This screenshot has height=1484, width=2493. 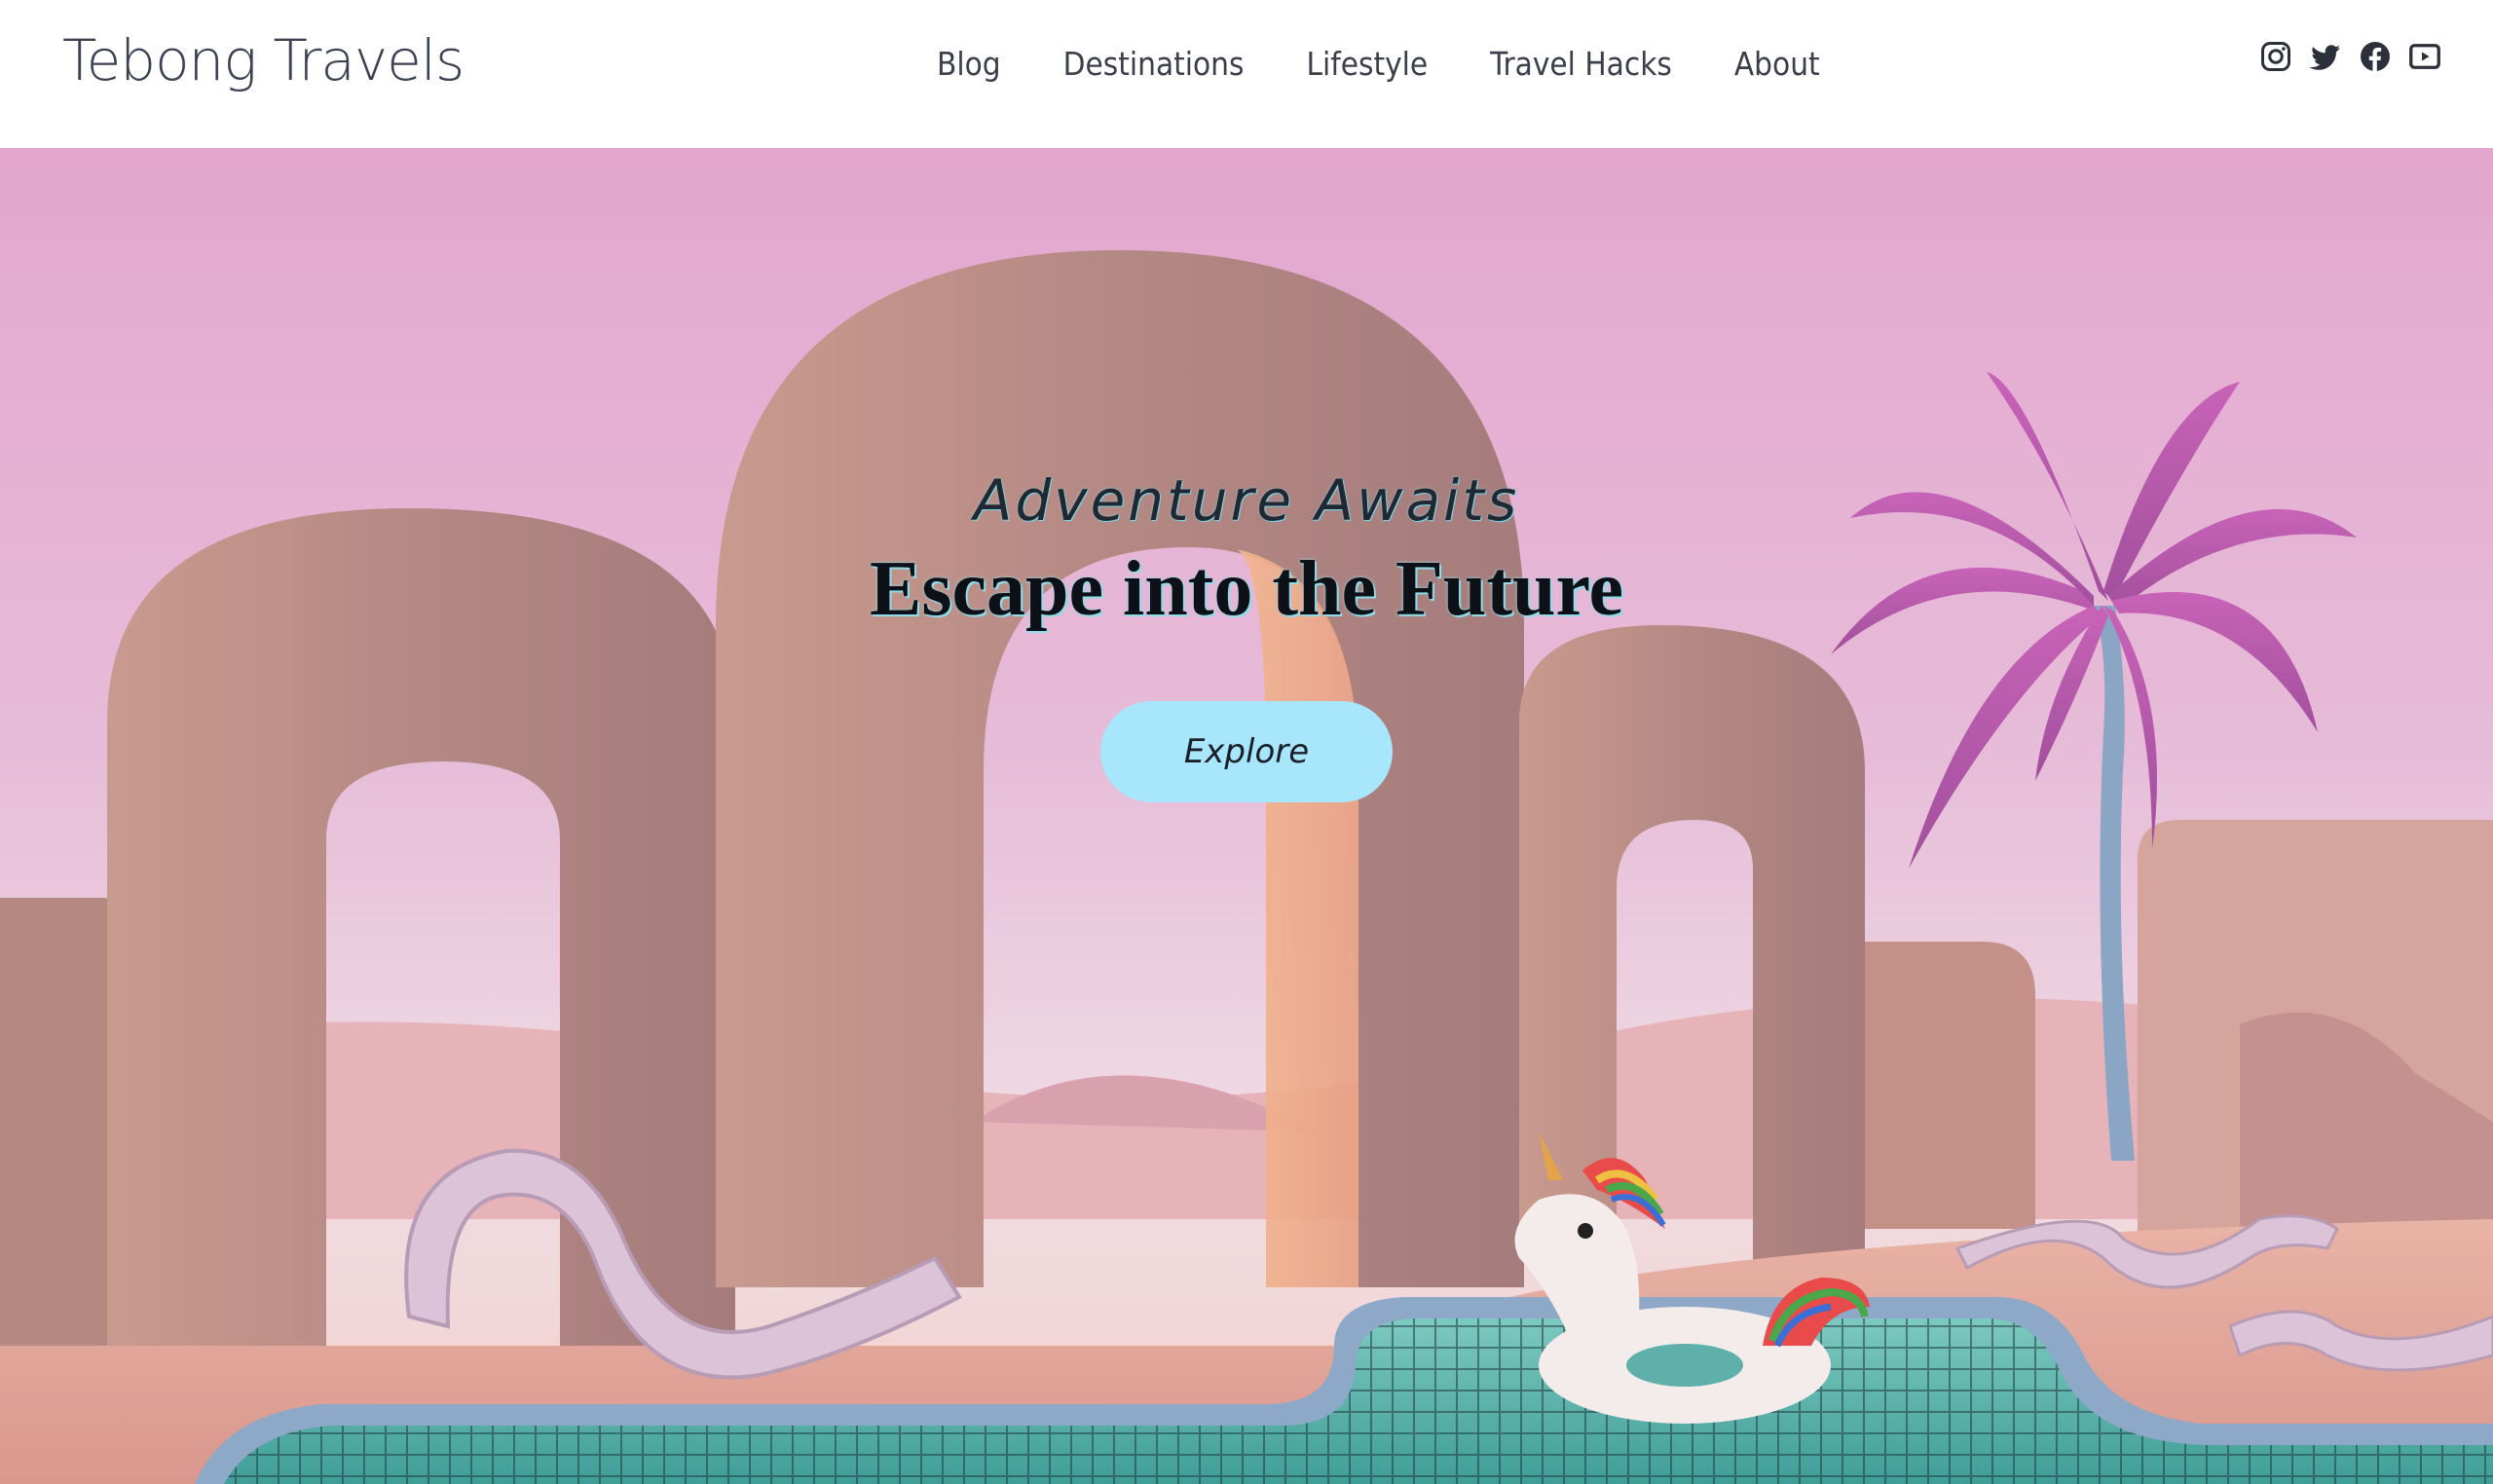 What do you see at coordinates (1581, 64) in the screenshot?
I see `nav-item-travel-hacks: Travel Hacks` at bounding box center [1581, 64].